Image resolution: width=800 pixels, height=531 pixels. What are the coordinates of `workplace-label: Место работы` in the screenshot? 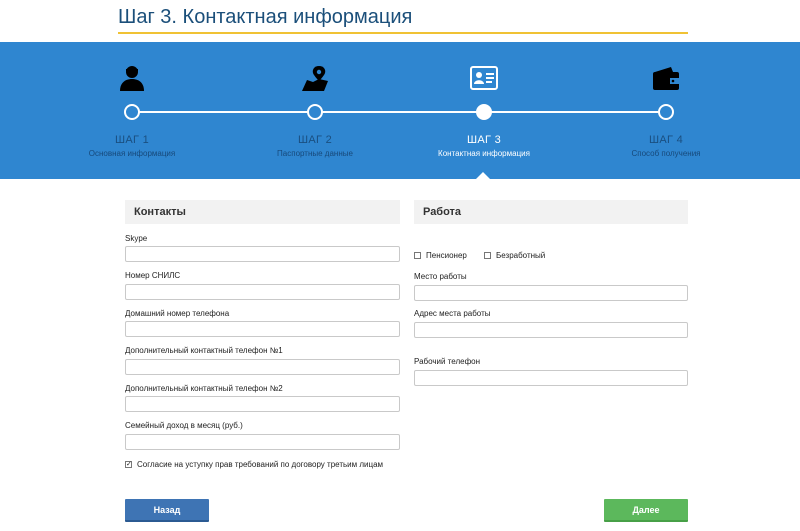 It's located at (440, 276).